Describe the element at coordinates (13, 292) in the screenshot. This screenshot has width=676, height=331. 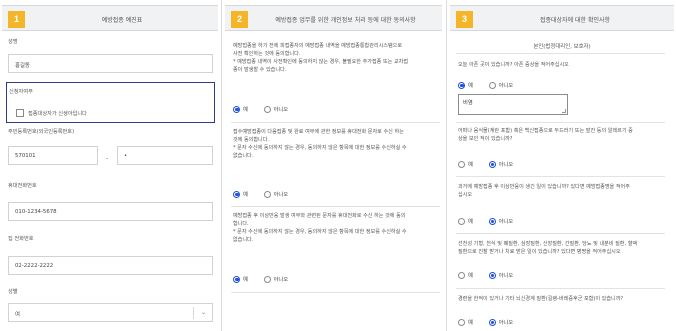
I see `gender-label: 성별` at that location.